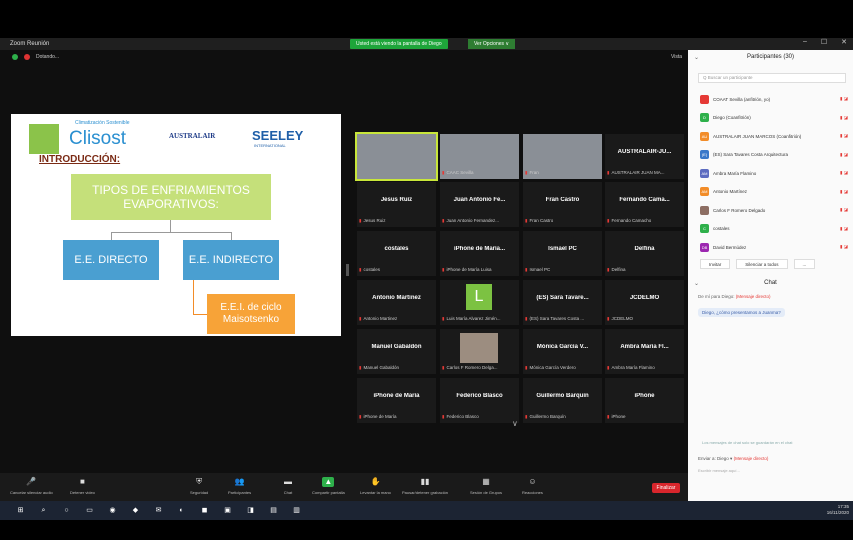 The width and height of the screenshot is (853, 540). Describe the element at coordinates (762, 264) in the screenshot. I see `mute-all-button: Silenciar a todos` at that location.